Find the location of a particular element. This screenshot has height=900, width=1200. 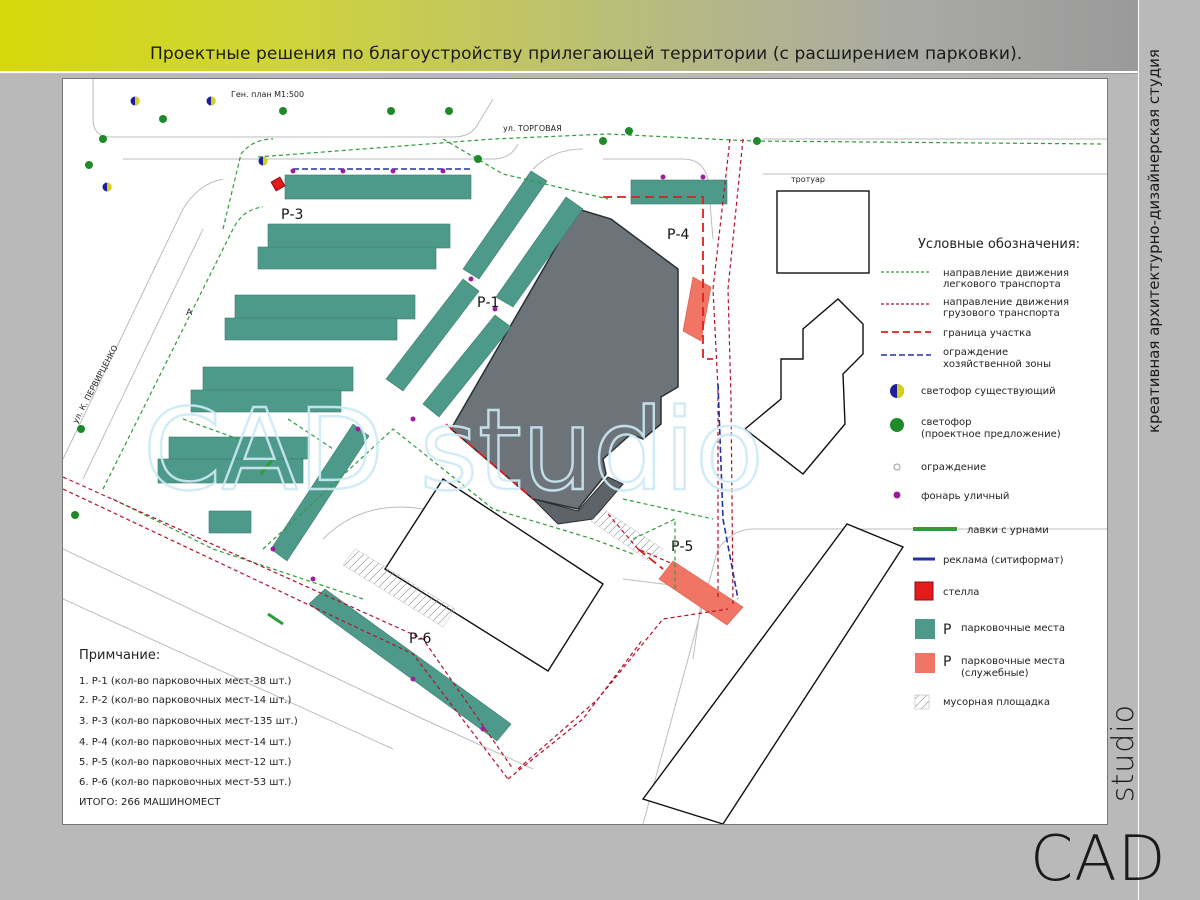

zone-label-p4: Р-4 is located at coordinates (678, 235).